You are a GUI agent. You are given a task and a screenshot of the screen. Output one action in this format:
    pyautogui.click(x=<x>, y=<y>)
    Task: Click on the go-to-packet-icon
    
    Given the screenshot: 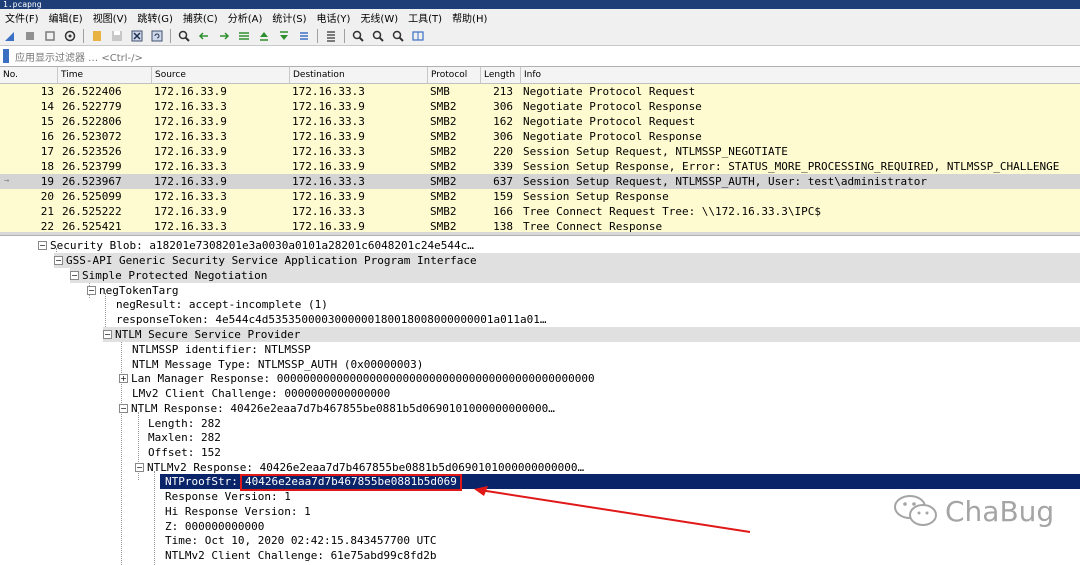 What is the action you would take?
    pyautogui.click(x=244, y=36)
    